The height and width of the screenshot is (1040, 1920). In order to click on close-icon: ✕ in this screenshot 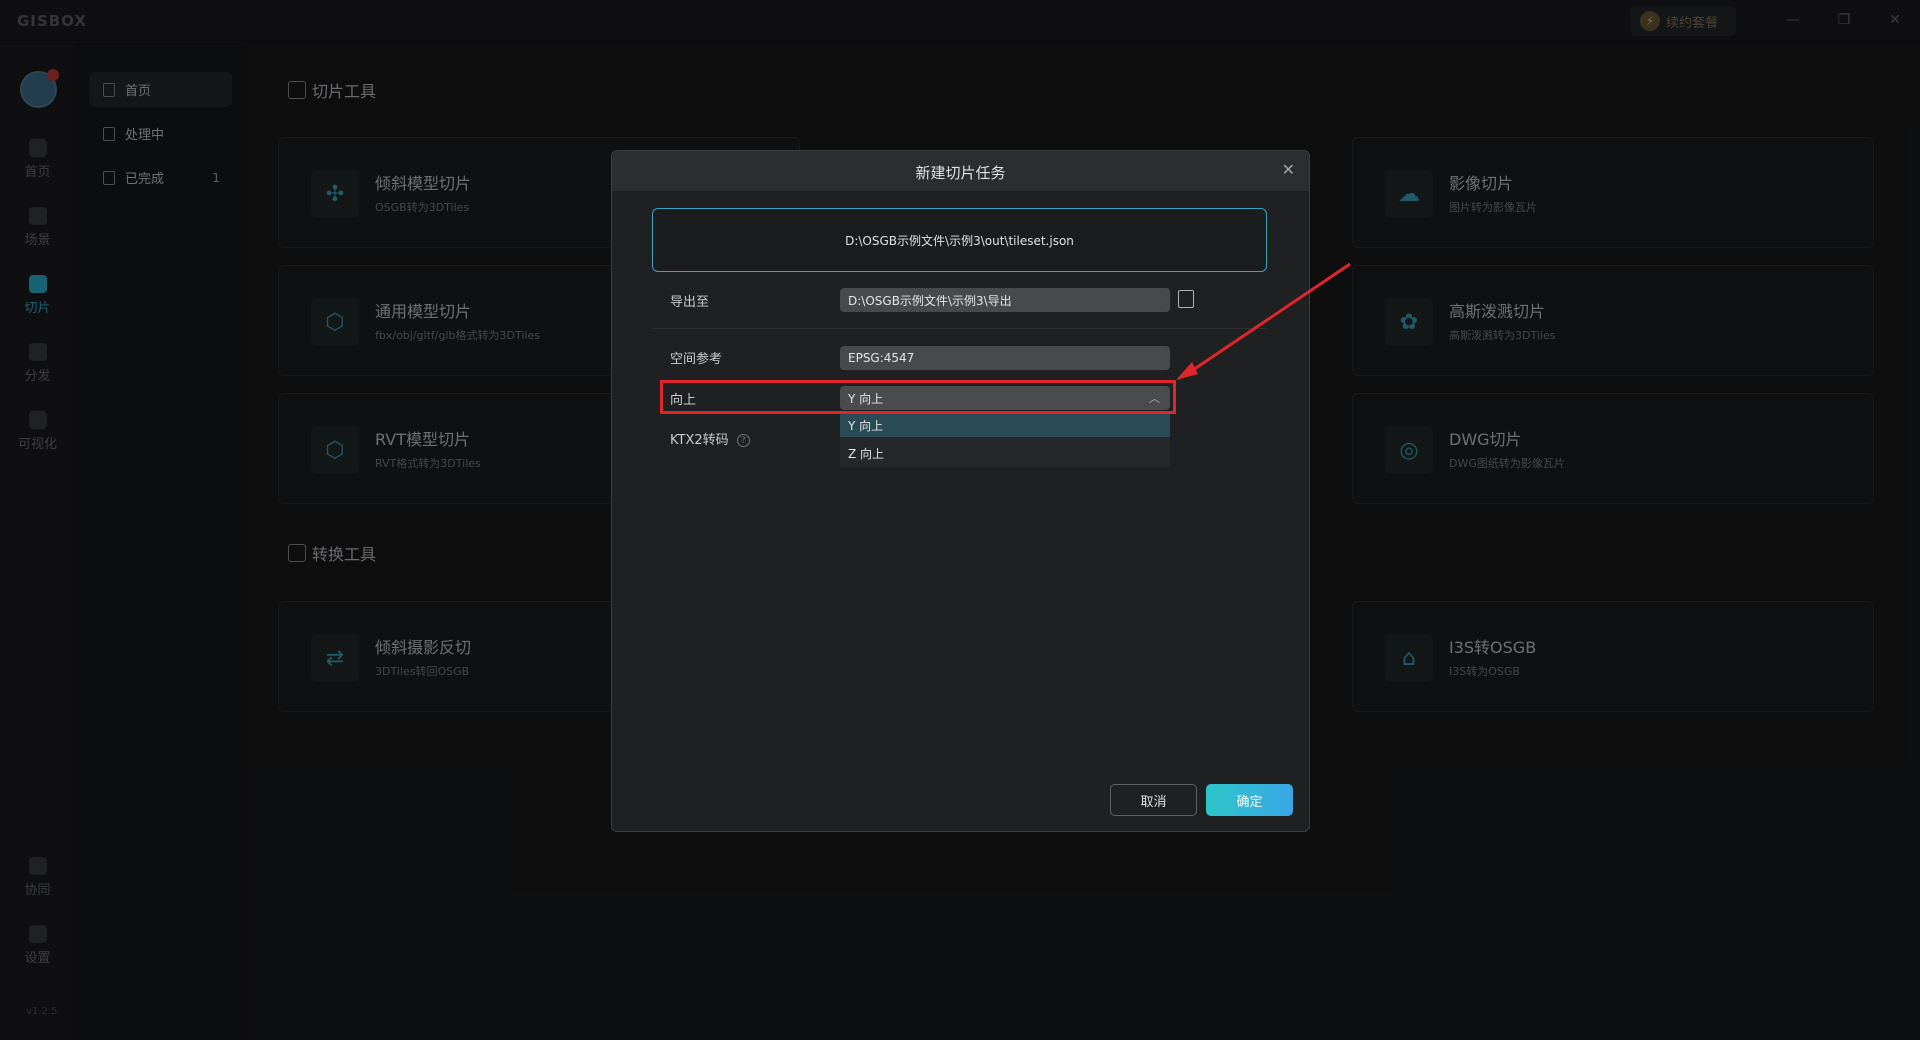, I will do `click(1288, 169)`.